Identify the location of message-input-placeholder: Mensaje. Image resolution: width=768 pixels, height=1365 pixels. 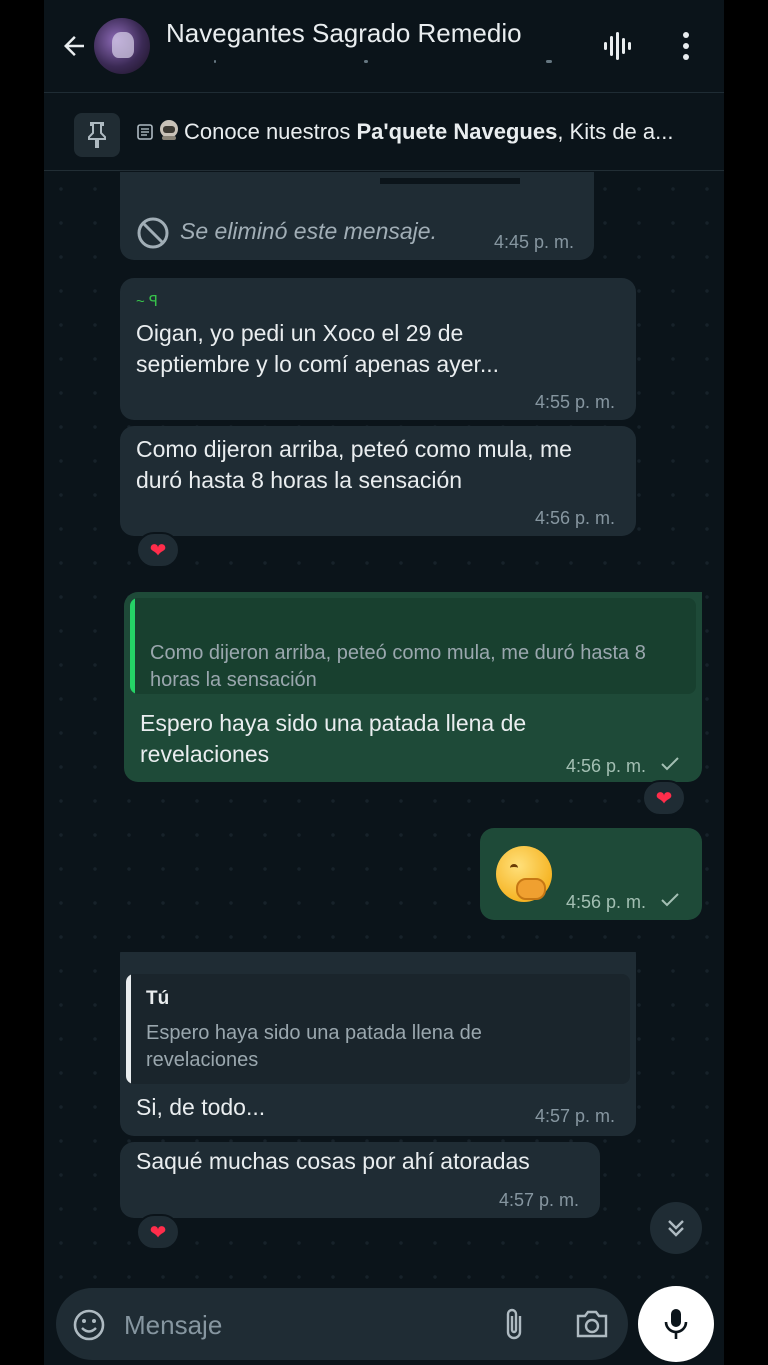
(173, 1325).